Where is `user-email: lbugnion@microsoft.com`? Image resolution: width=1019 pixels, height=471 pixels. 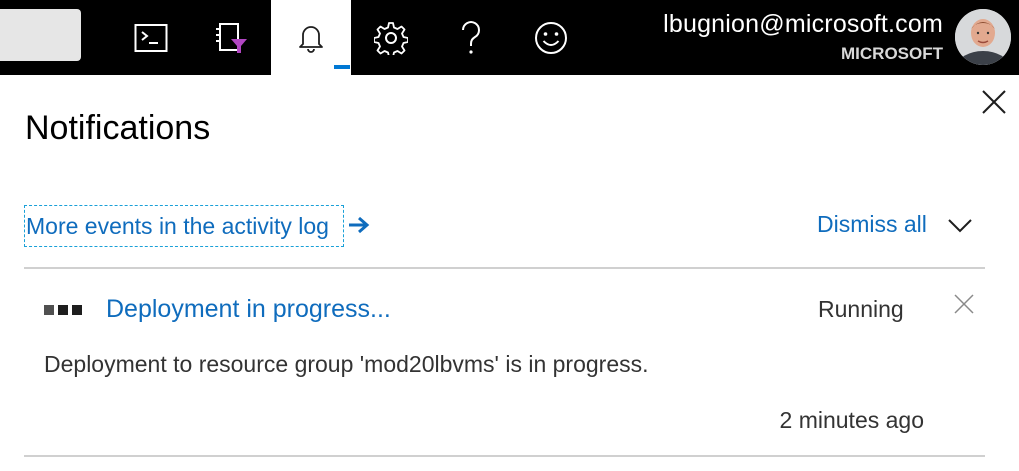
user-email: lbugnion@microsoft.com is located at coordinates (803, 24).